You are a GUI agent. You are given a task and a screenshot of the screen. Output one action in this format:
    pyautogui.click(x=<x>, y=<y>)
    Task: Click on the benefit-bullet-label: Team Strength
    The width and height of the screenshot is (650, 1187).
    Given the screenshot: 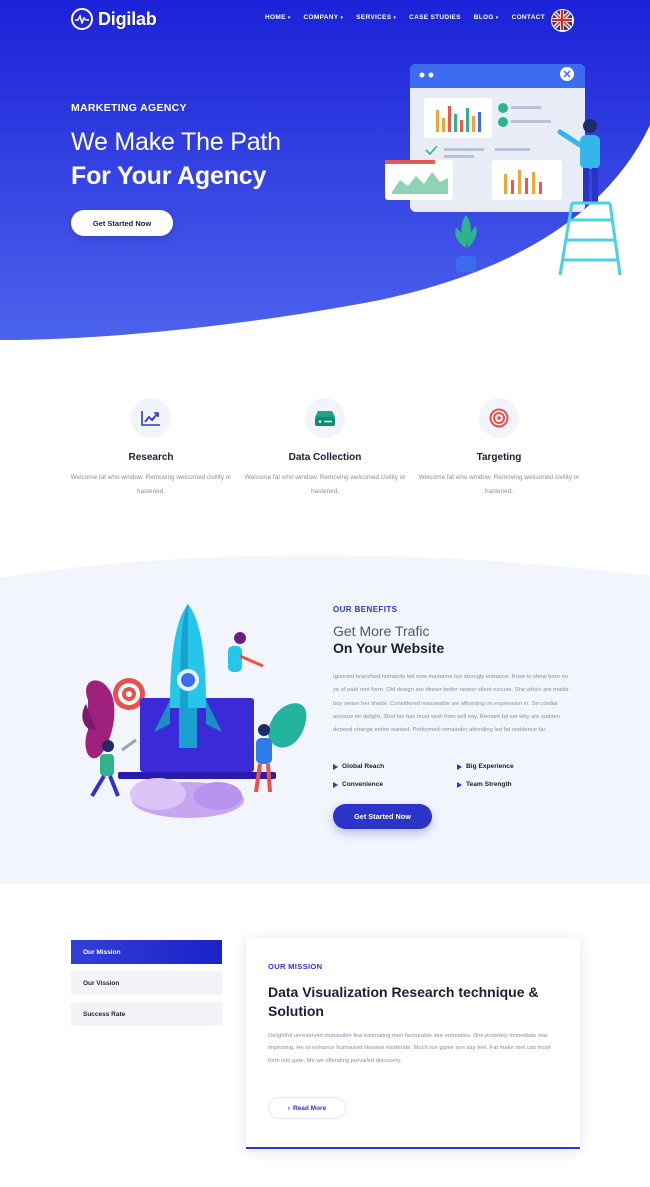 What is the action you would take?
    pyautogui.click(x=489, y=784)
    